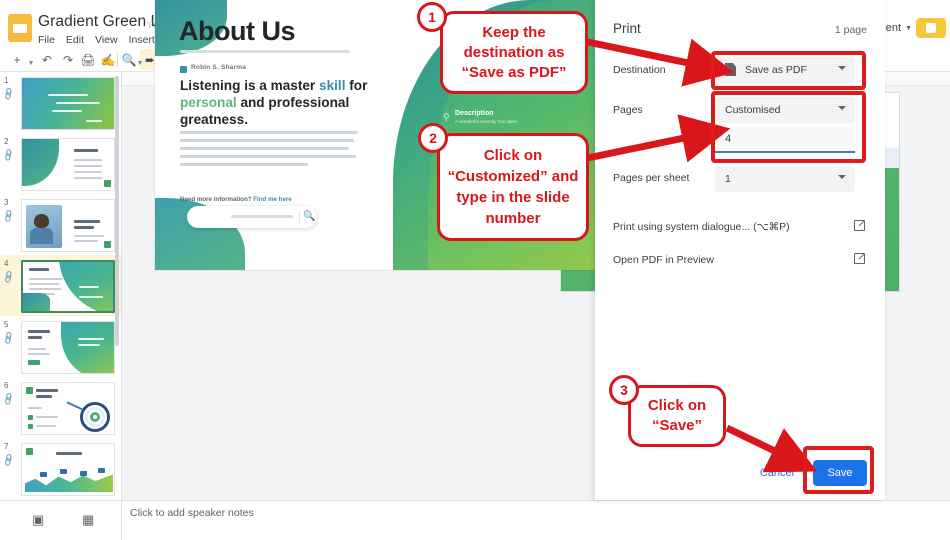 This screenshot has height=540, width=950. I want to click on annotation-step-badge-3: 3, so click(624, 390).